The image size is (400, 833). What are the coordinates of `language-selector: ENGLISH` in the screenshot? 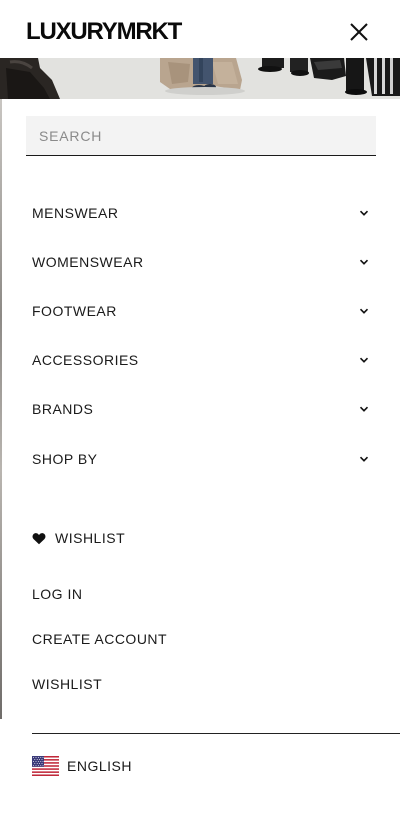 It's located at (82, 766).